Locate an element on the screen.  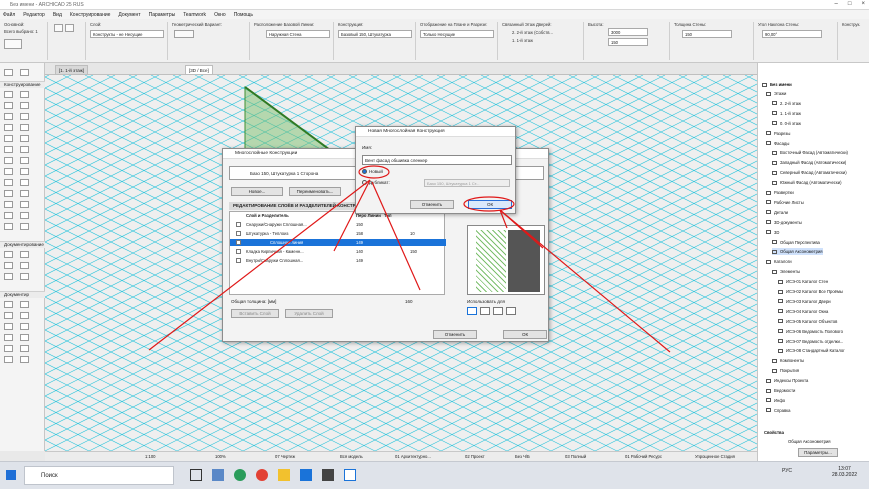
highlight-ok-ellipse is located at coordinates (489, 204).